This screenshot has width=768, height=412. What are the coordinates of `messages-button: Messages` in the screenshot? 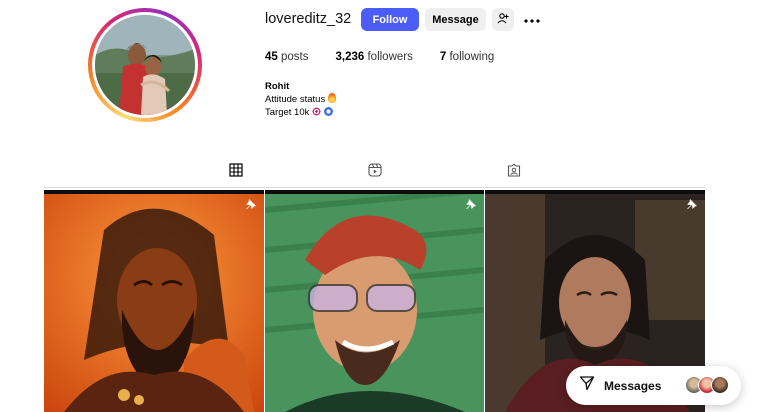 It's located at (653, 385).